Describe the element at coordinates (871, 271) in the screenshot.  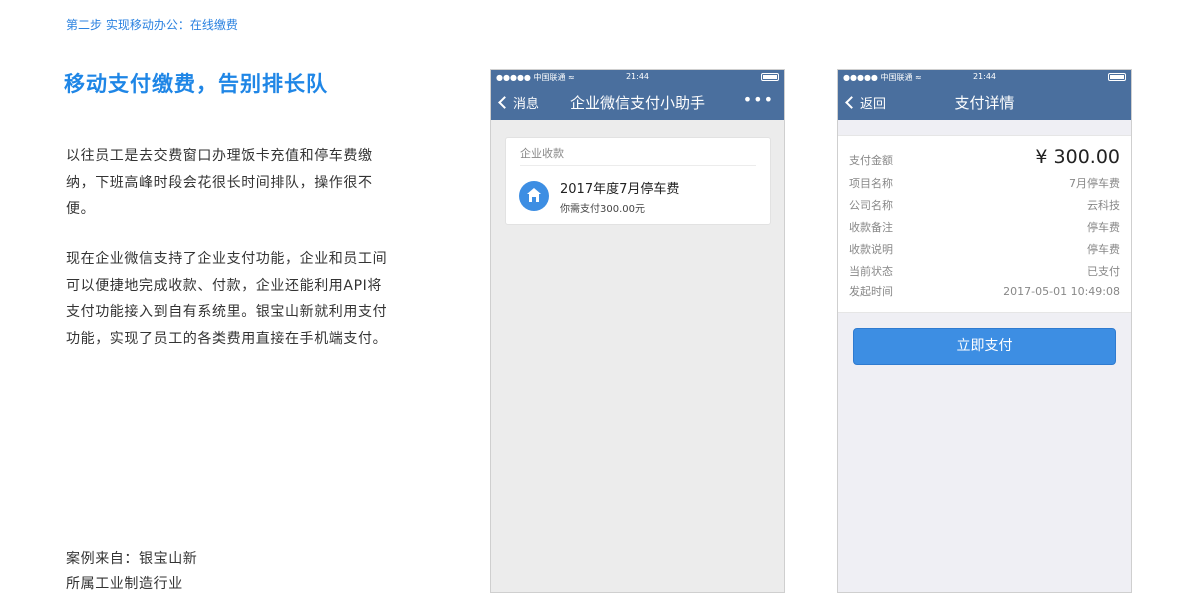
I see `detail-label-status: 当前状态` at that location.